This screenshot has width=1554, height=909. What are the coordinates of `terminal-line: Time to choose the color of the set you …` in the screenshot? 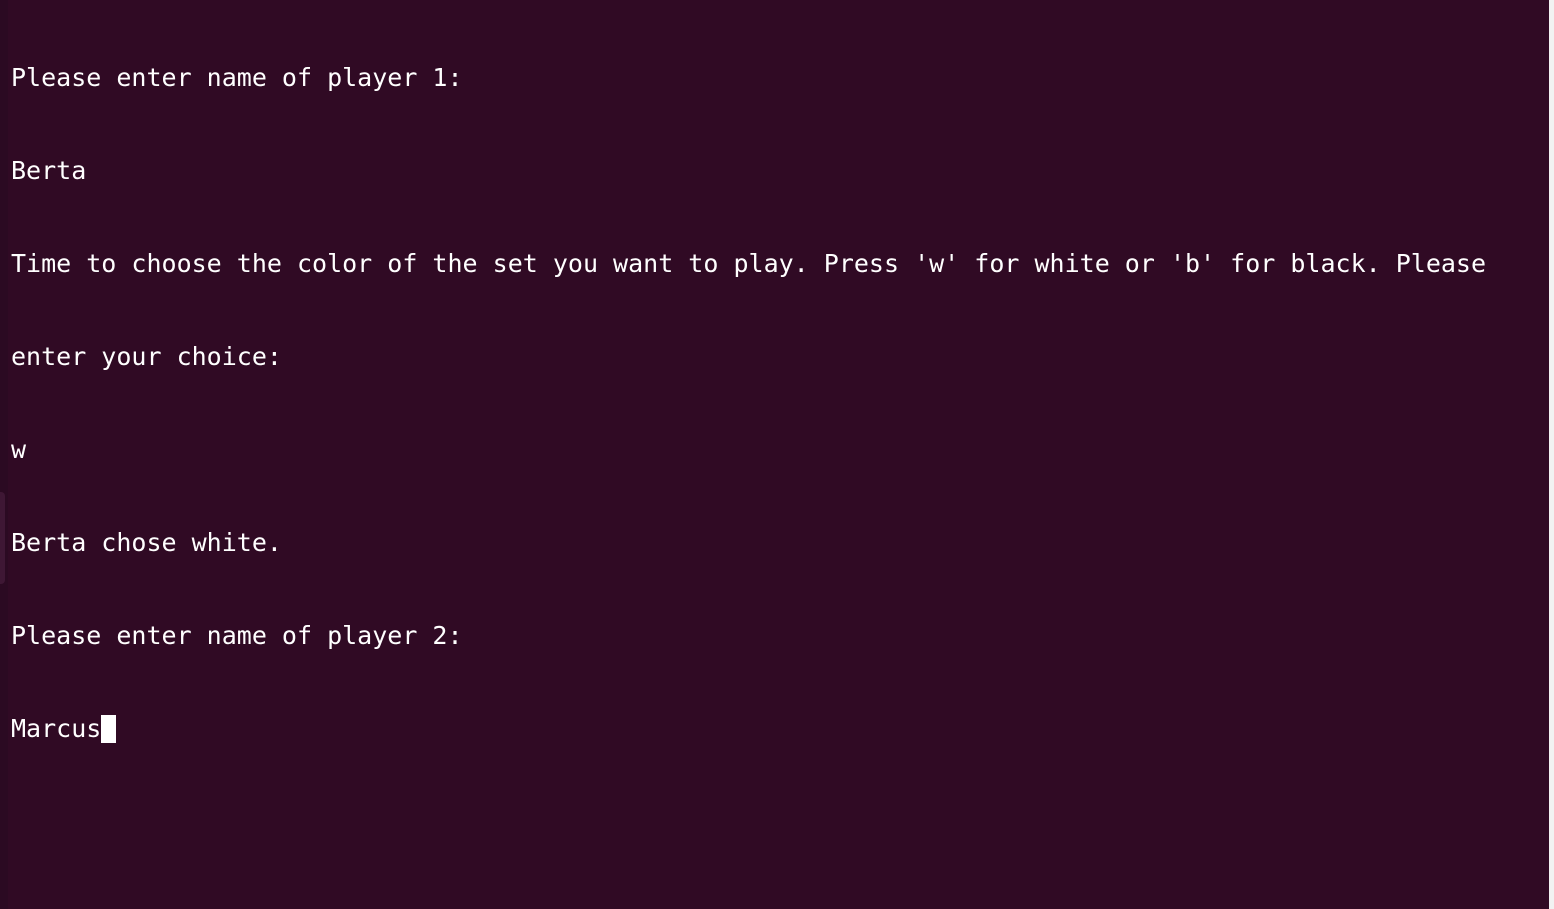 It's located at (749, 263).